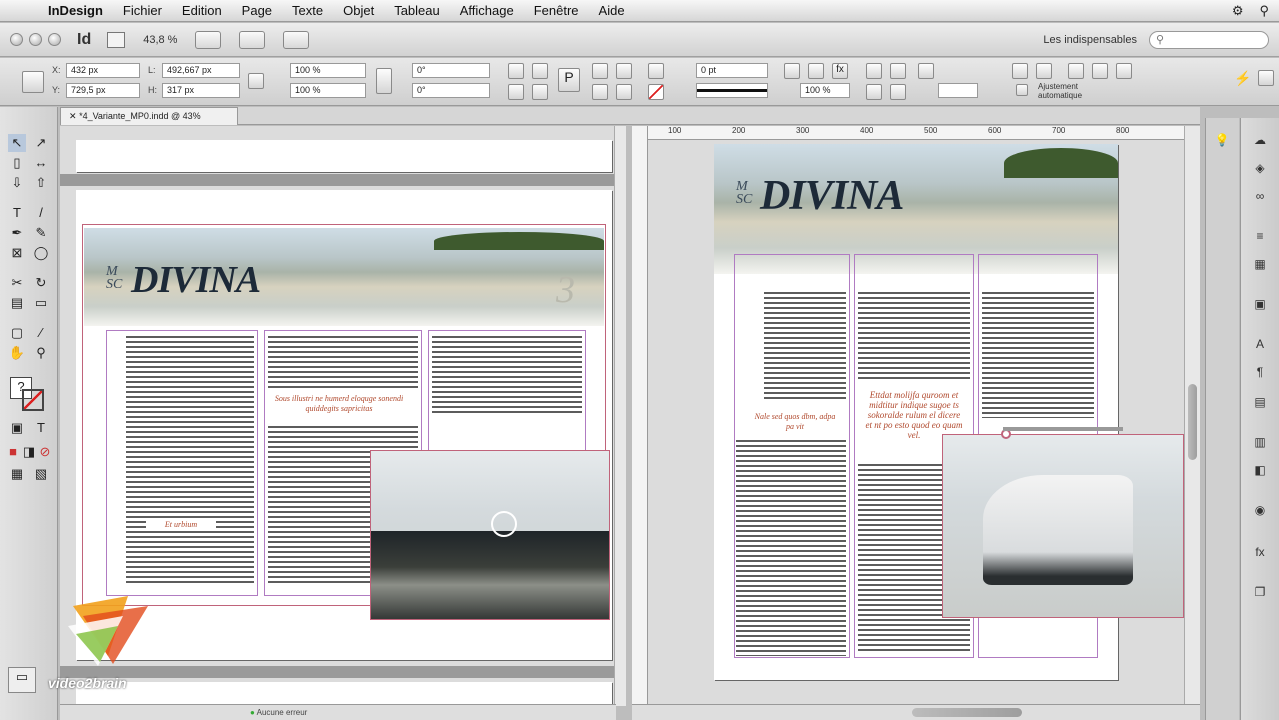  I want to click on apply-none-icon: ⊘, so click(45, 452).